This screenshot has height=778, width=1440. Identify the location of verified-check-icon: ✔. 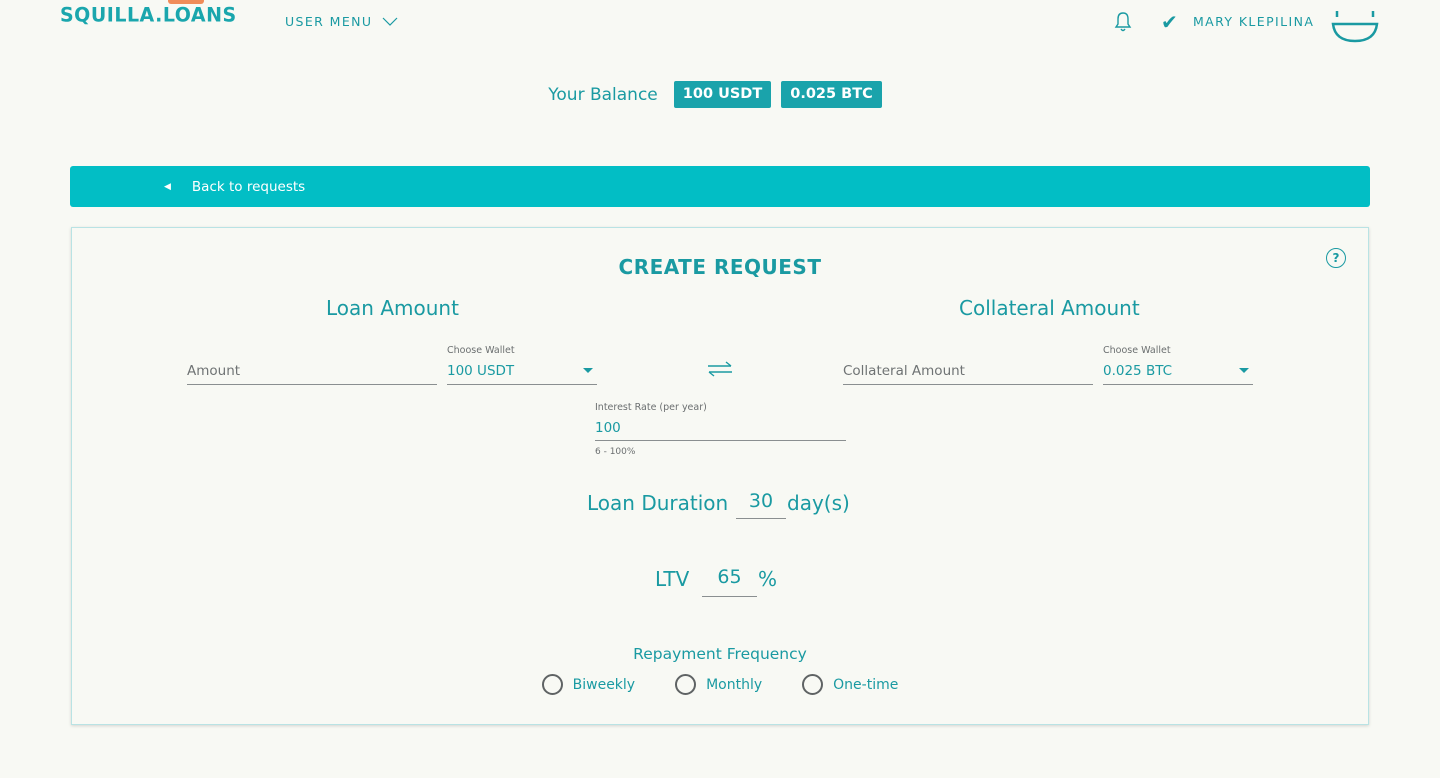
(1169, 22).